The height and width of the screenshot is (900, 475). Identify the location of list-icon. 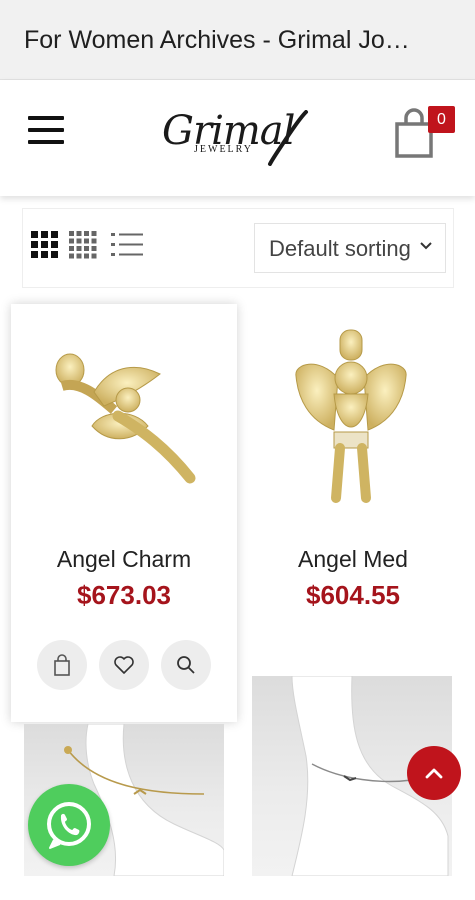
(127, 244).